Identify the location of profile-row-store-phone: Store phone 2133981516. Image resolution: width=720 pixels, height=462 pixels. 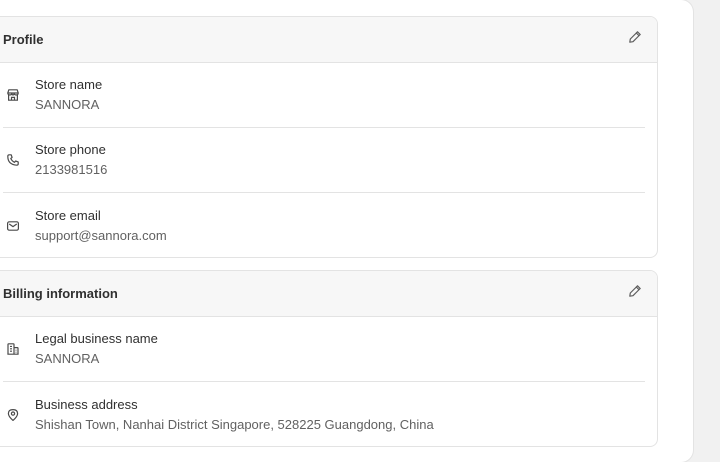
(324, 160).